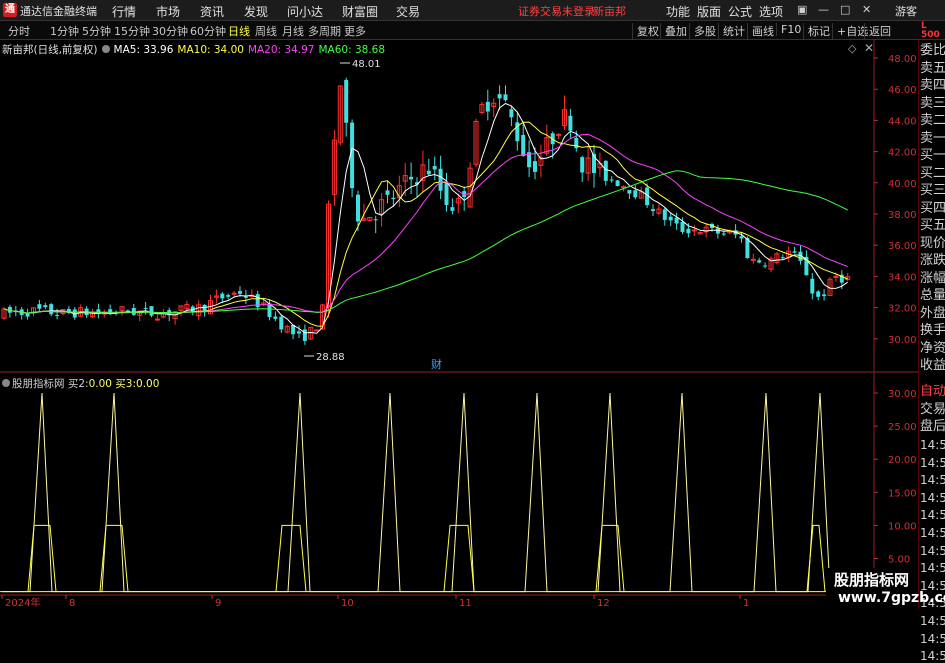 Image resolution: width=945 pixels, height=663 pixels. I want to click on watermark-title: 股朋指标网, so click(872, 580).